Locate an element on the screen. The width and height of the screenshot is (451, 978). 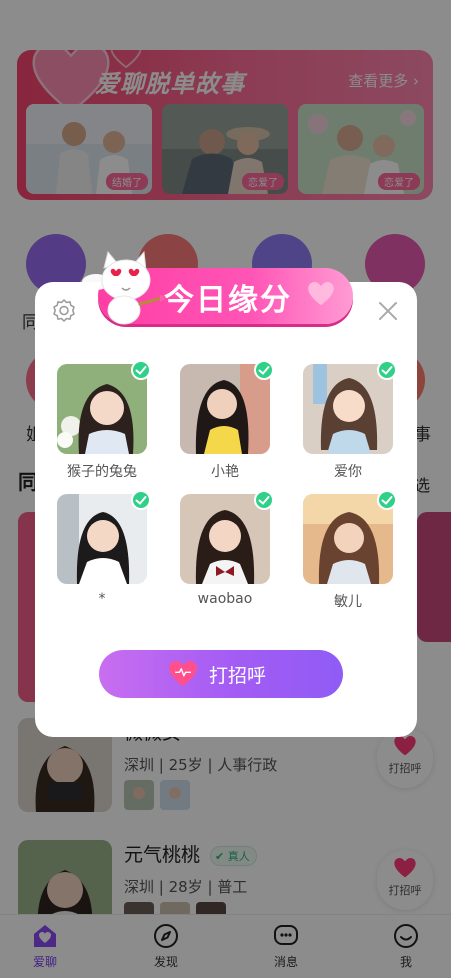
cupid-cat-mascot-icon is located at coordinates (124, 287).